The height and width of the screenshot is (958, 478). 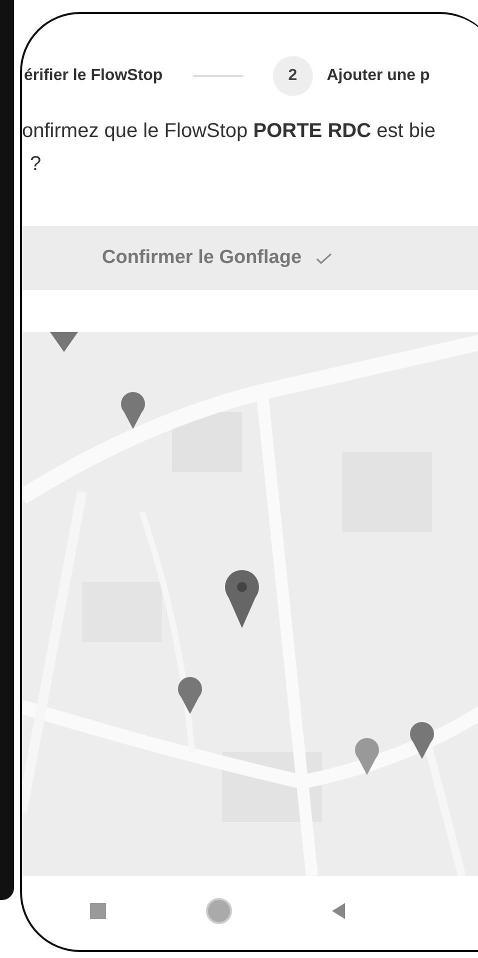 What do you see at coordinates (378, 76) in the screenshot?
I see `step-label: Ajouter une p` at bounding box center [378, 76].